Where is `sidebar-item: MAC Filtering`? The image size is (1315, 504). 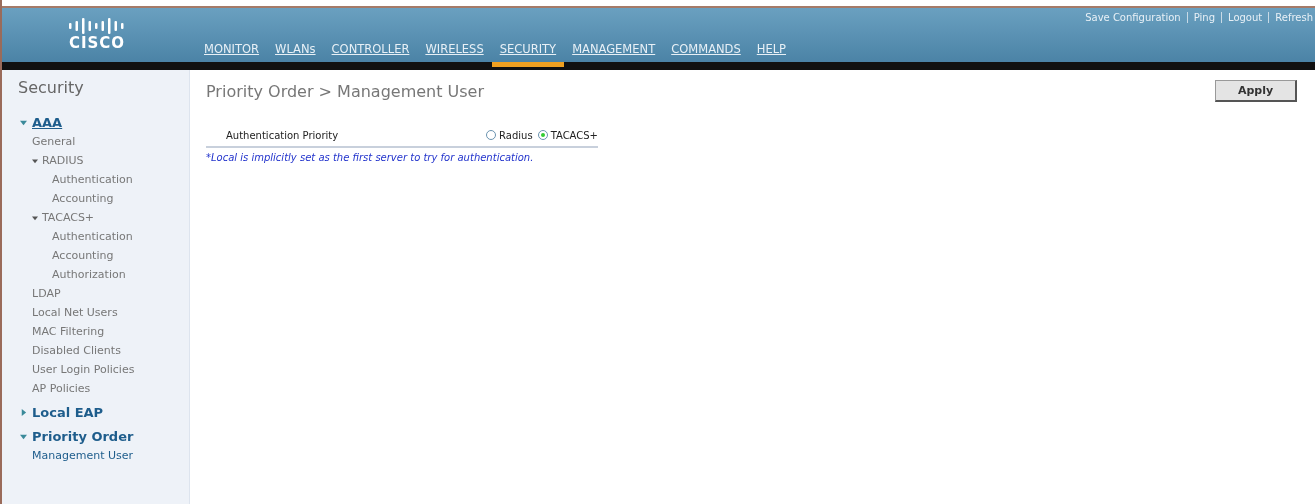
sidebar-item: MAC Filtering is located at coordinates (104, 331).